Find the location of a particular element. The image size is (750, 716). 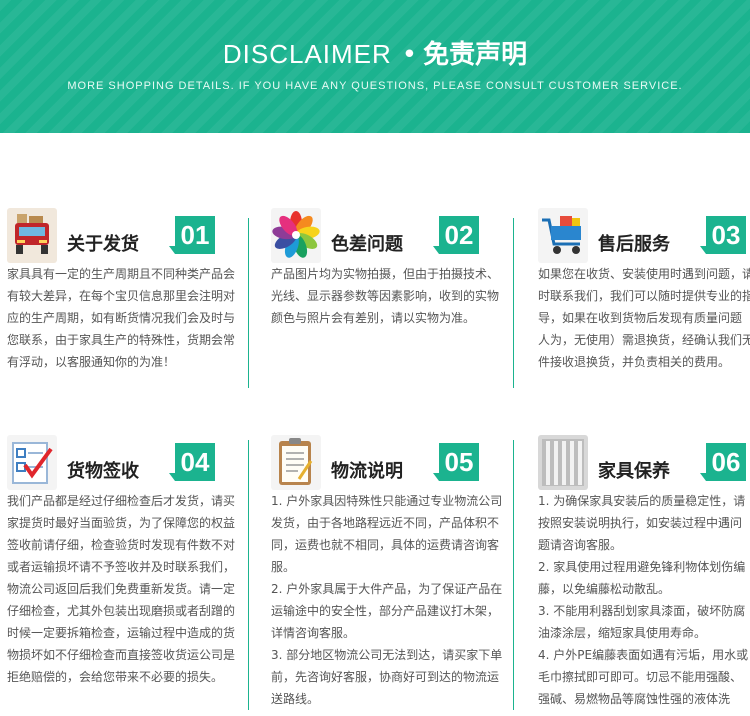

delivery-truck-icon is located at coordinates (32, 235).